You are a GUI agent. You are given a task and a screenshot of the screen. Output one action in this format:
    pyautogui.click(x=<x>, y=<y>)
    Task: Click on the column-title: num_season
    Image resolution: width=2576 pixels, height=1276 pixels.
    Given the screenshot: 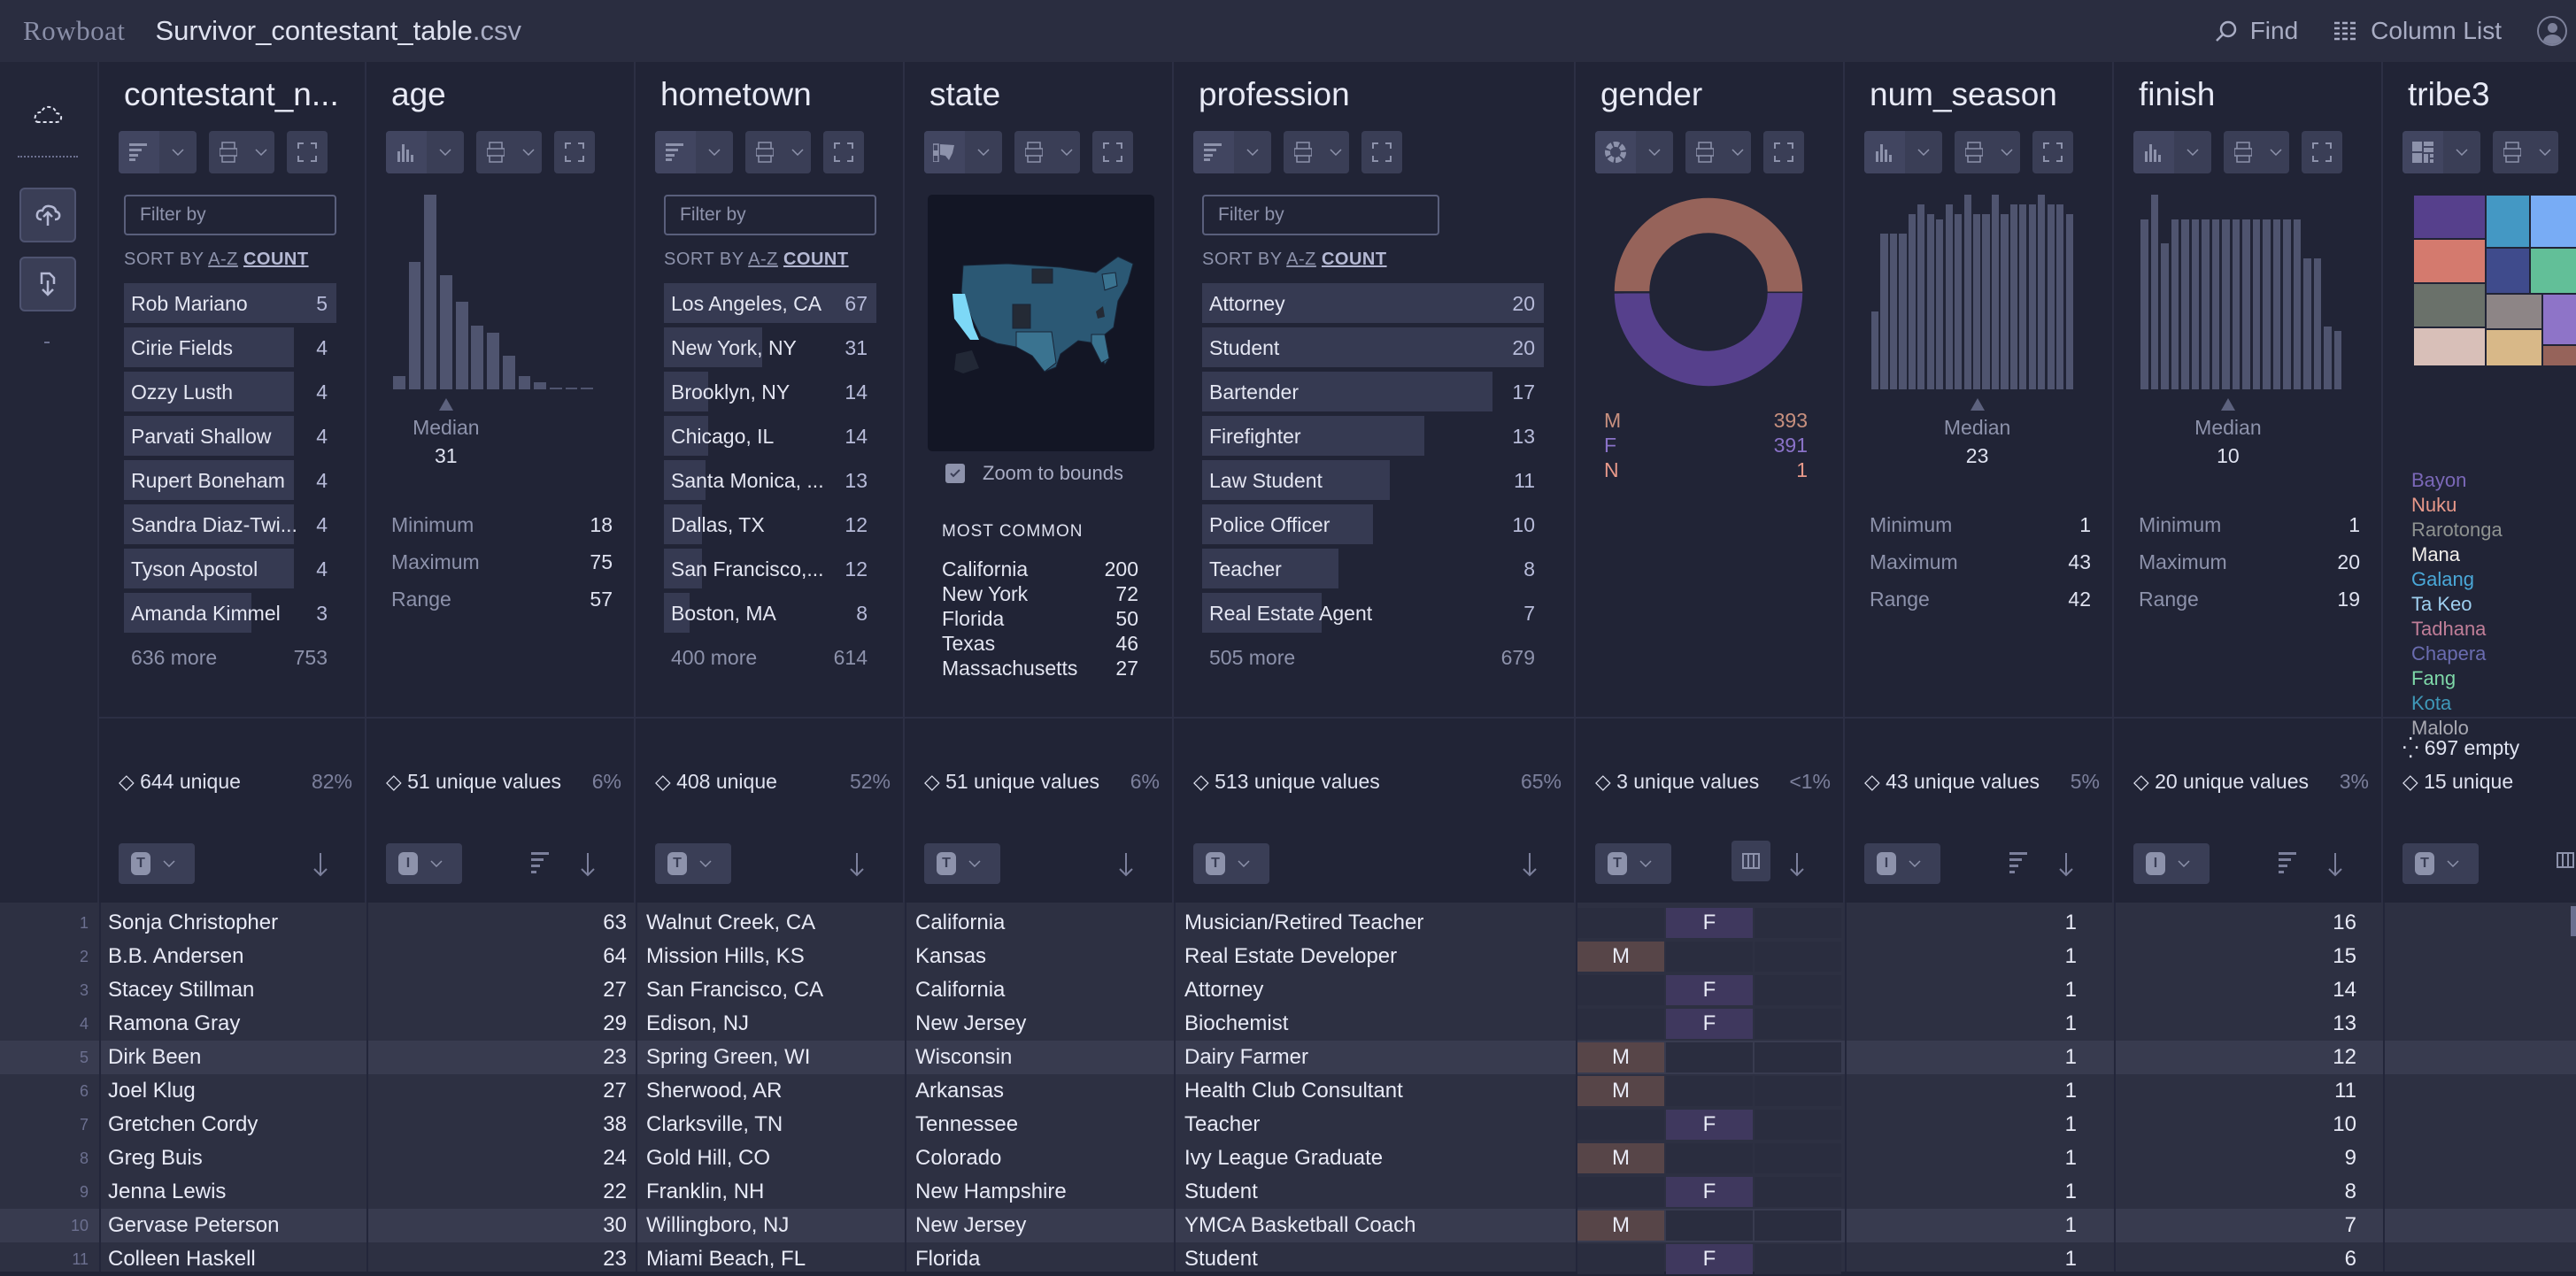 What is the action you would take?
    pyautogui.click(x=1963, y=95)
    